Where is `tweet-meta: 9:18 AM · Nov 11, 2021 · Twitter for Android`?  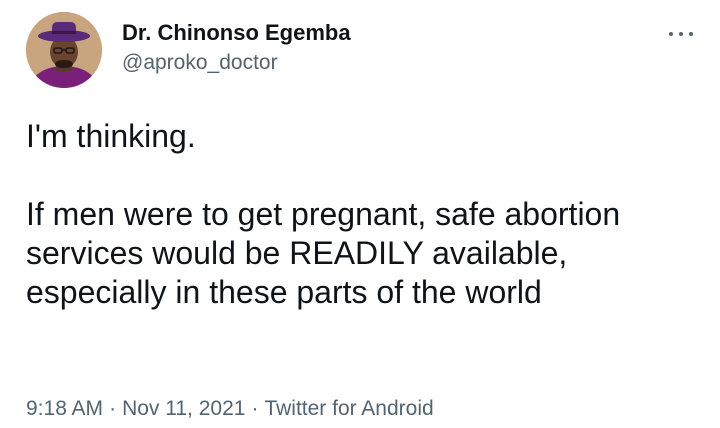
tweet-meta: 9:18 AM · Nov 11, 2021 · Twitter for Android is located at coordinates (230, 409).